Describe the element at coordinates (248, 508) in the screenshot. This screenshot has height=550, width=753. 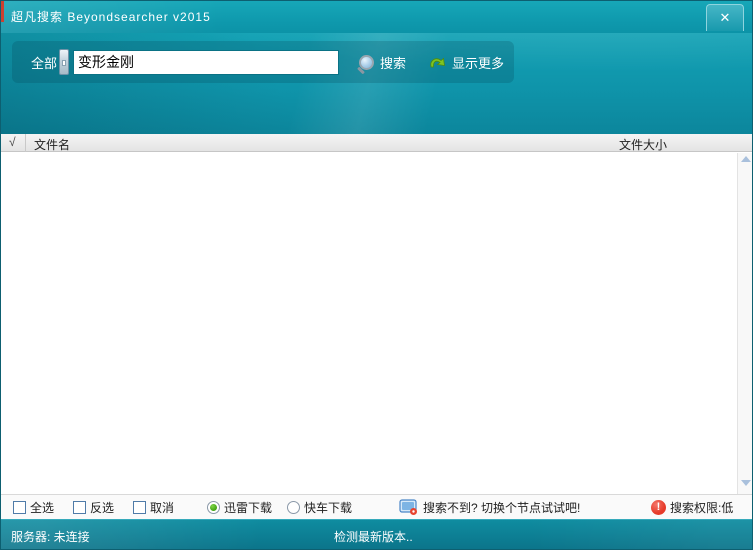
I see `radio-label: 迅雷下载` at that location.